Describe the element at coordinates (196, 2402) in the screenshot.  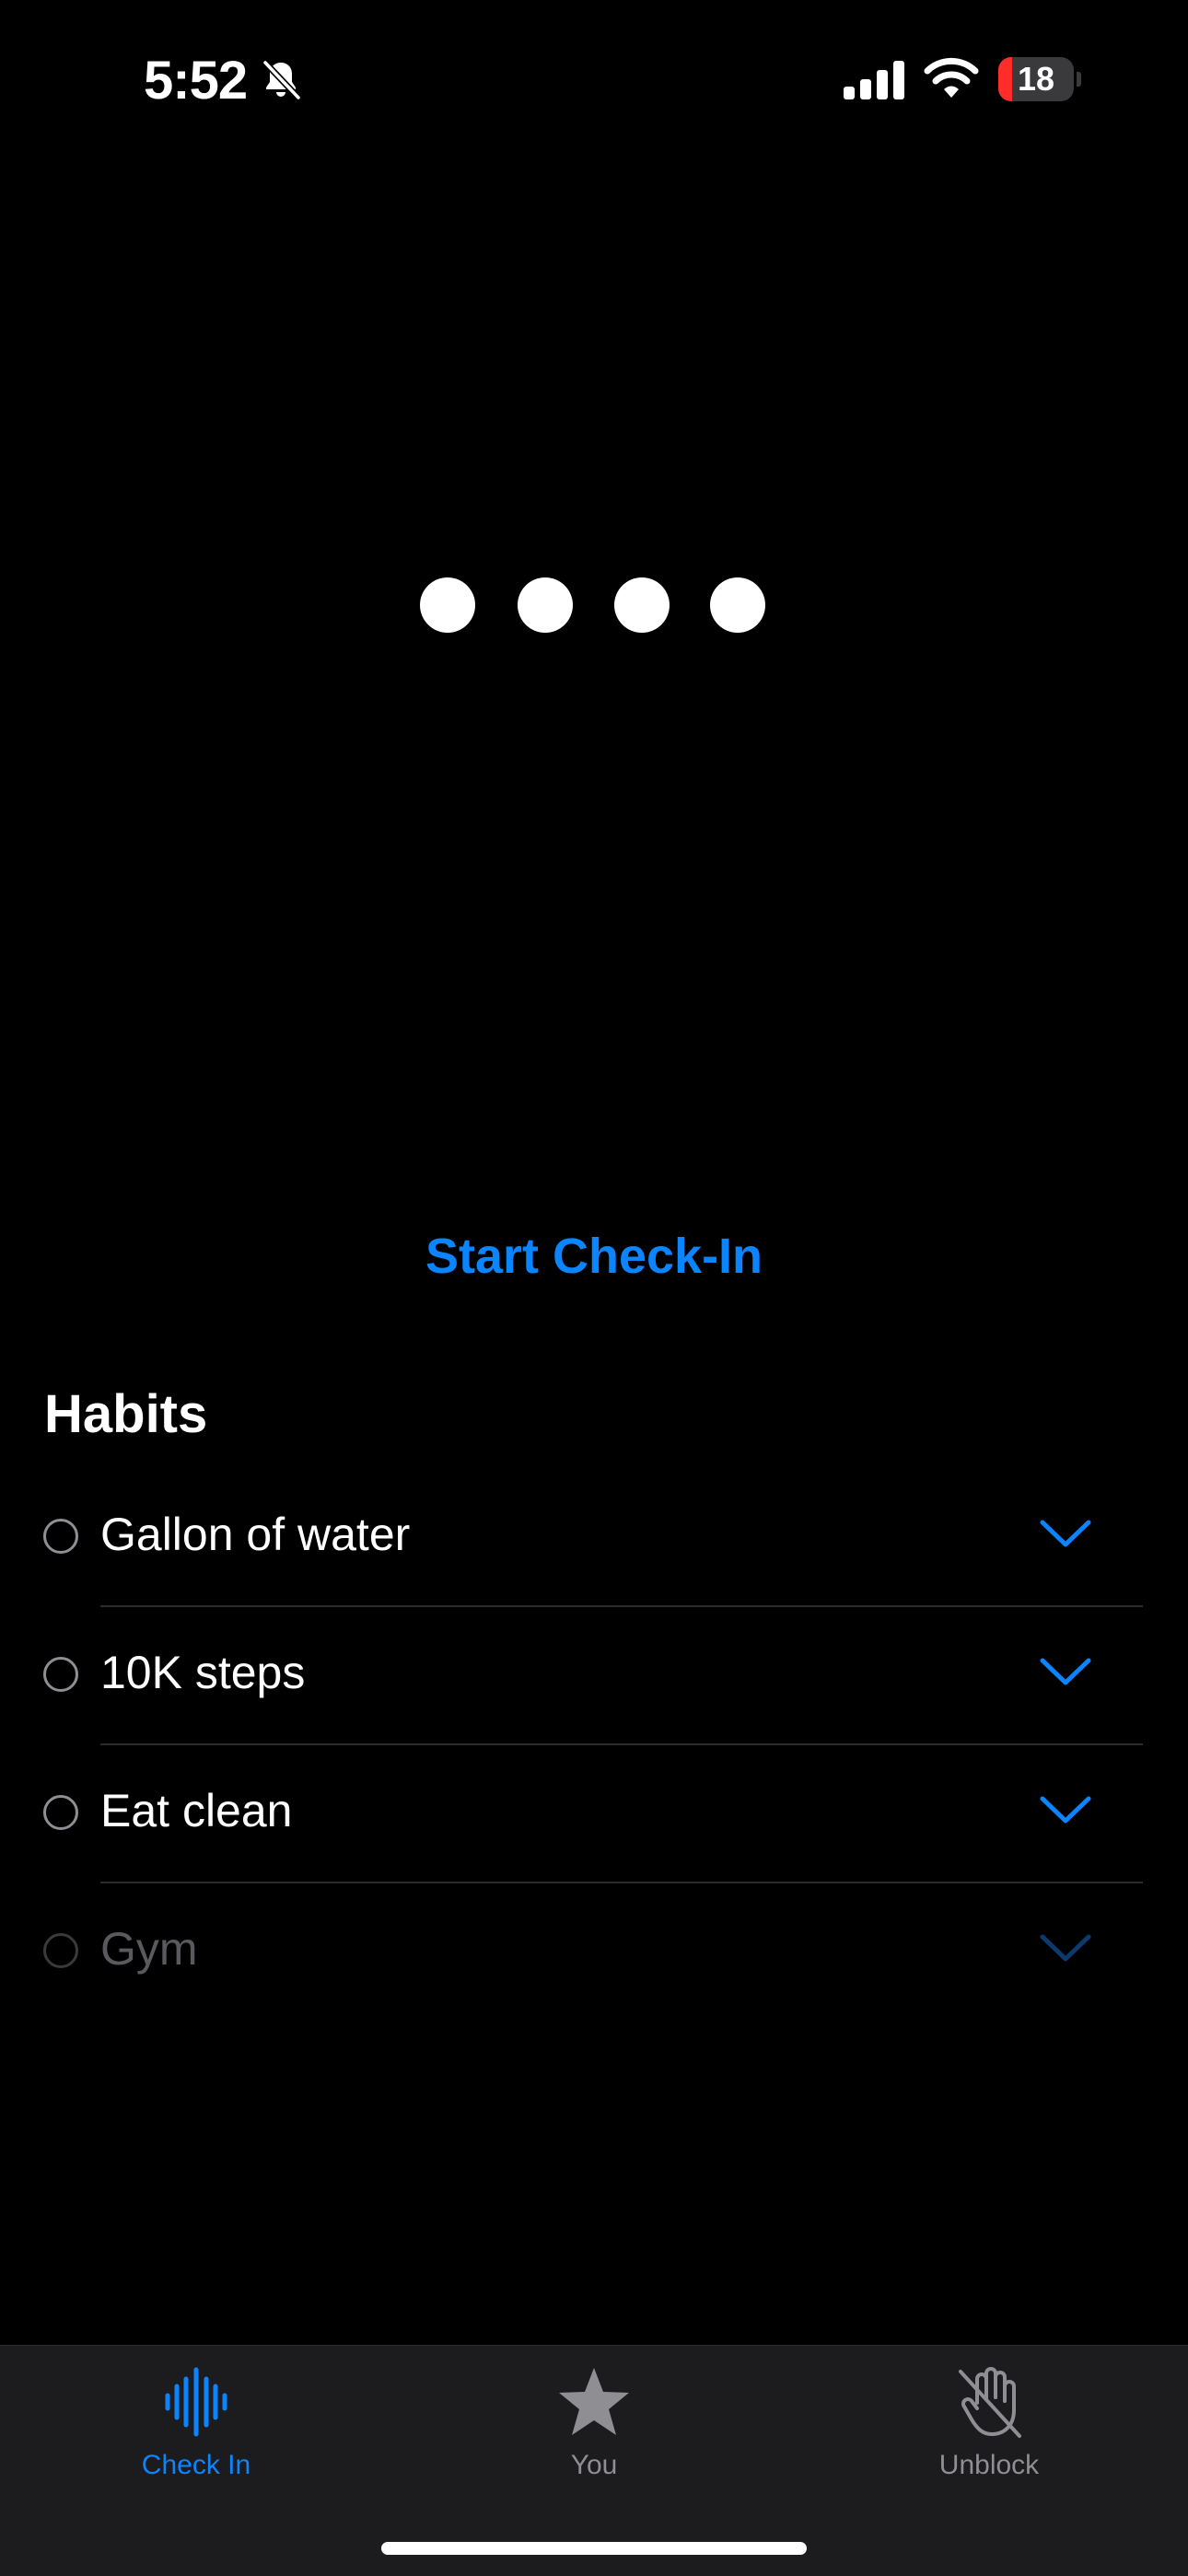
I see `waveform-icon` at that location.